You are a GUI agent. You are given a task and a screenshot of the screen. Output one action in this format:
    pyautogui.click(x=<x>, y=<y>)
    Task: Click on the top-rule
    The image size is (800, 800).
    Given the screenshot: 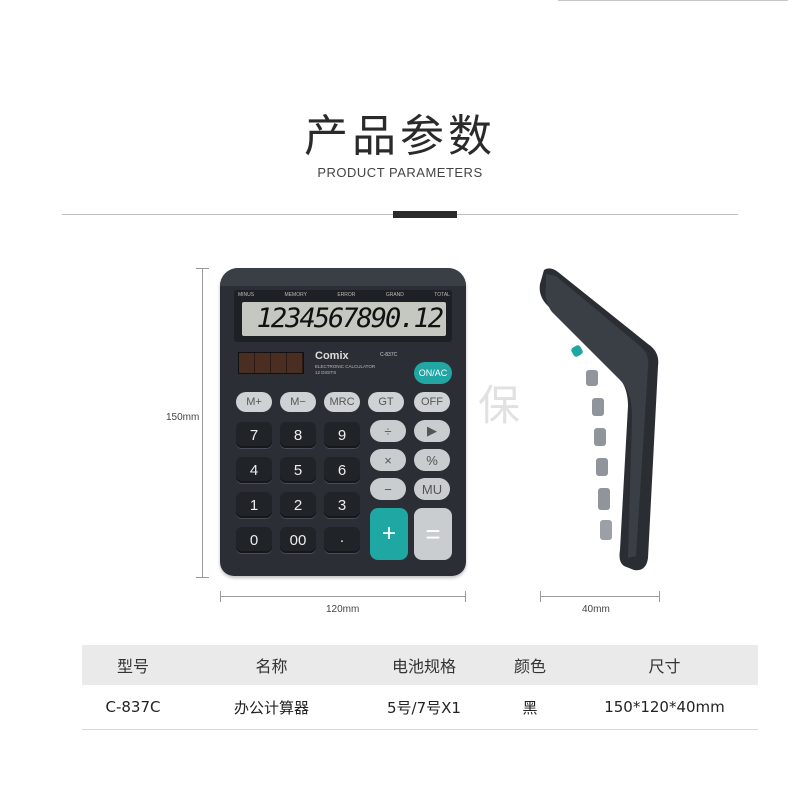 What is the action you would take?
    pyautogui.click(x=673, y=0)
    